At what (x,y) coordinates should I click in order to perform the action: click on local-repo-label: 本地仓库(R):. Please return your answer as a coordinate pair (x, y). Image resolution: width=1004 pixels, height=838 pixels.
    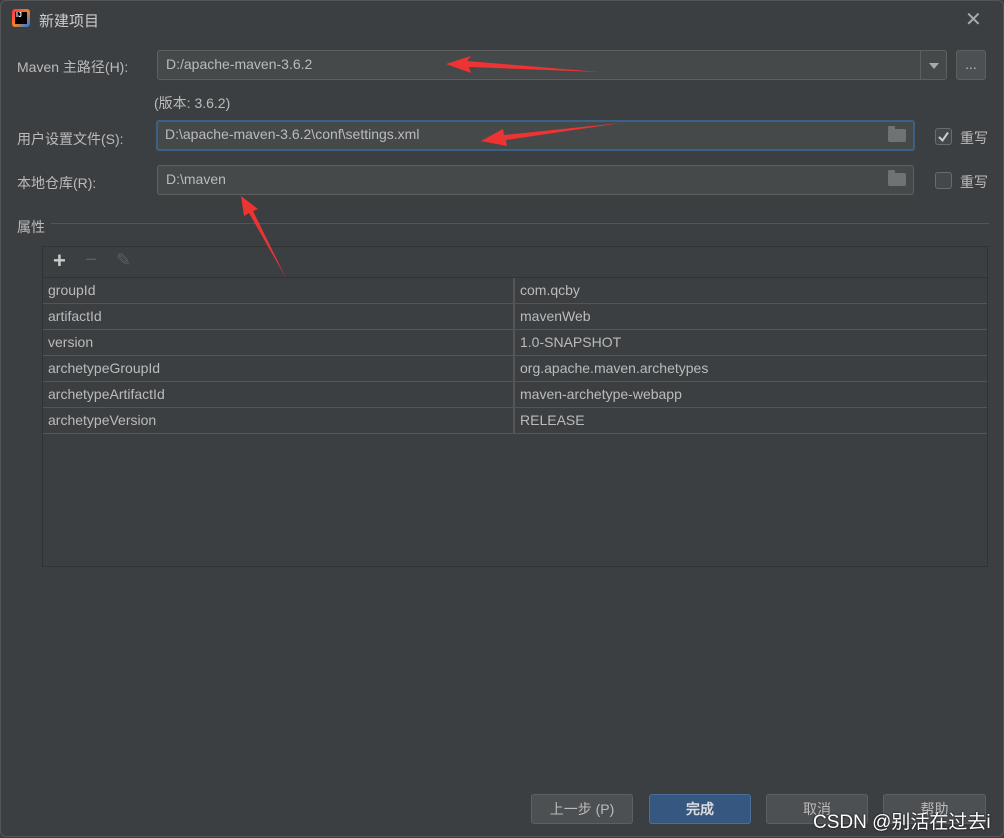
    Looking at the image, I should click on (57, 183).